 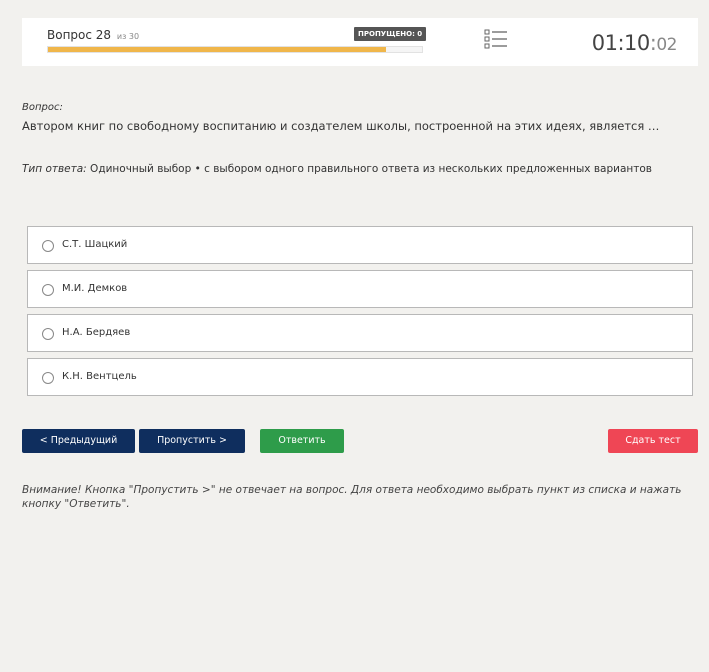 I want to click on timer: 01:10:02, so click(x=634, y=43).